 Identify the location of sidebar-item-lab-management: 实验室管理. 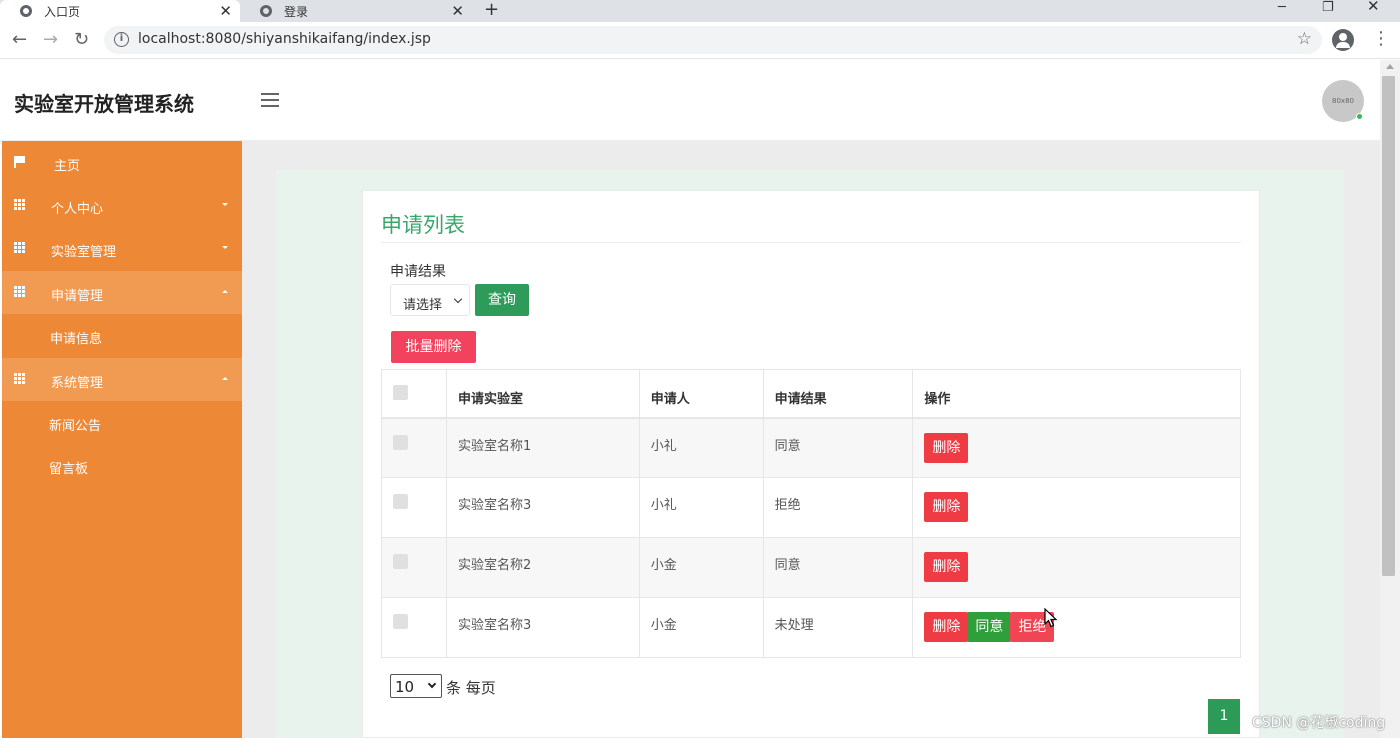
(122, 248).